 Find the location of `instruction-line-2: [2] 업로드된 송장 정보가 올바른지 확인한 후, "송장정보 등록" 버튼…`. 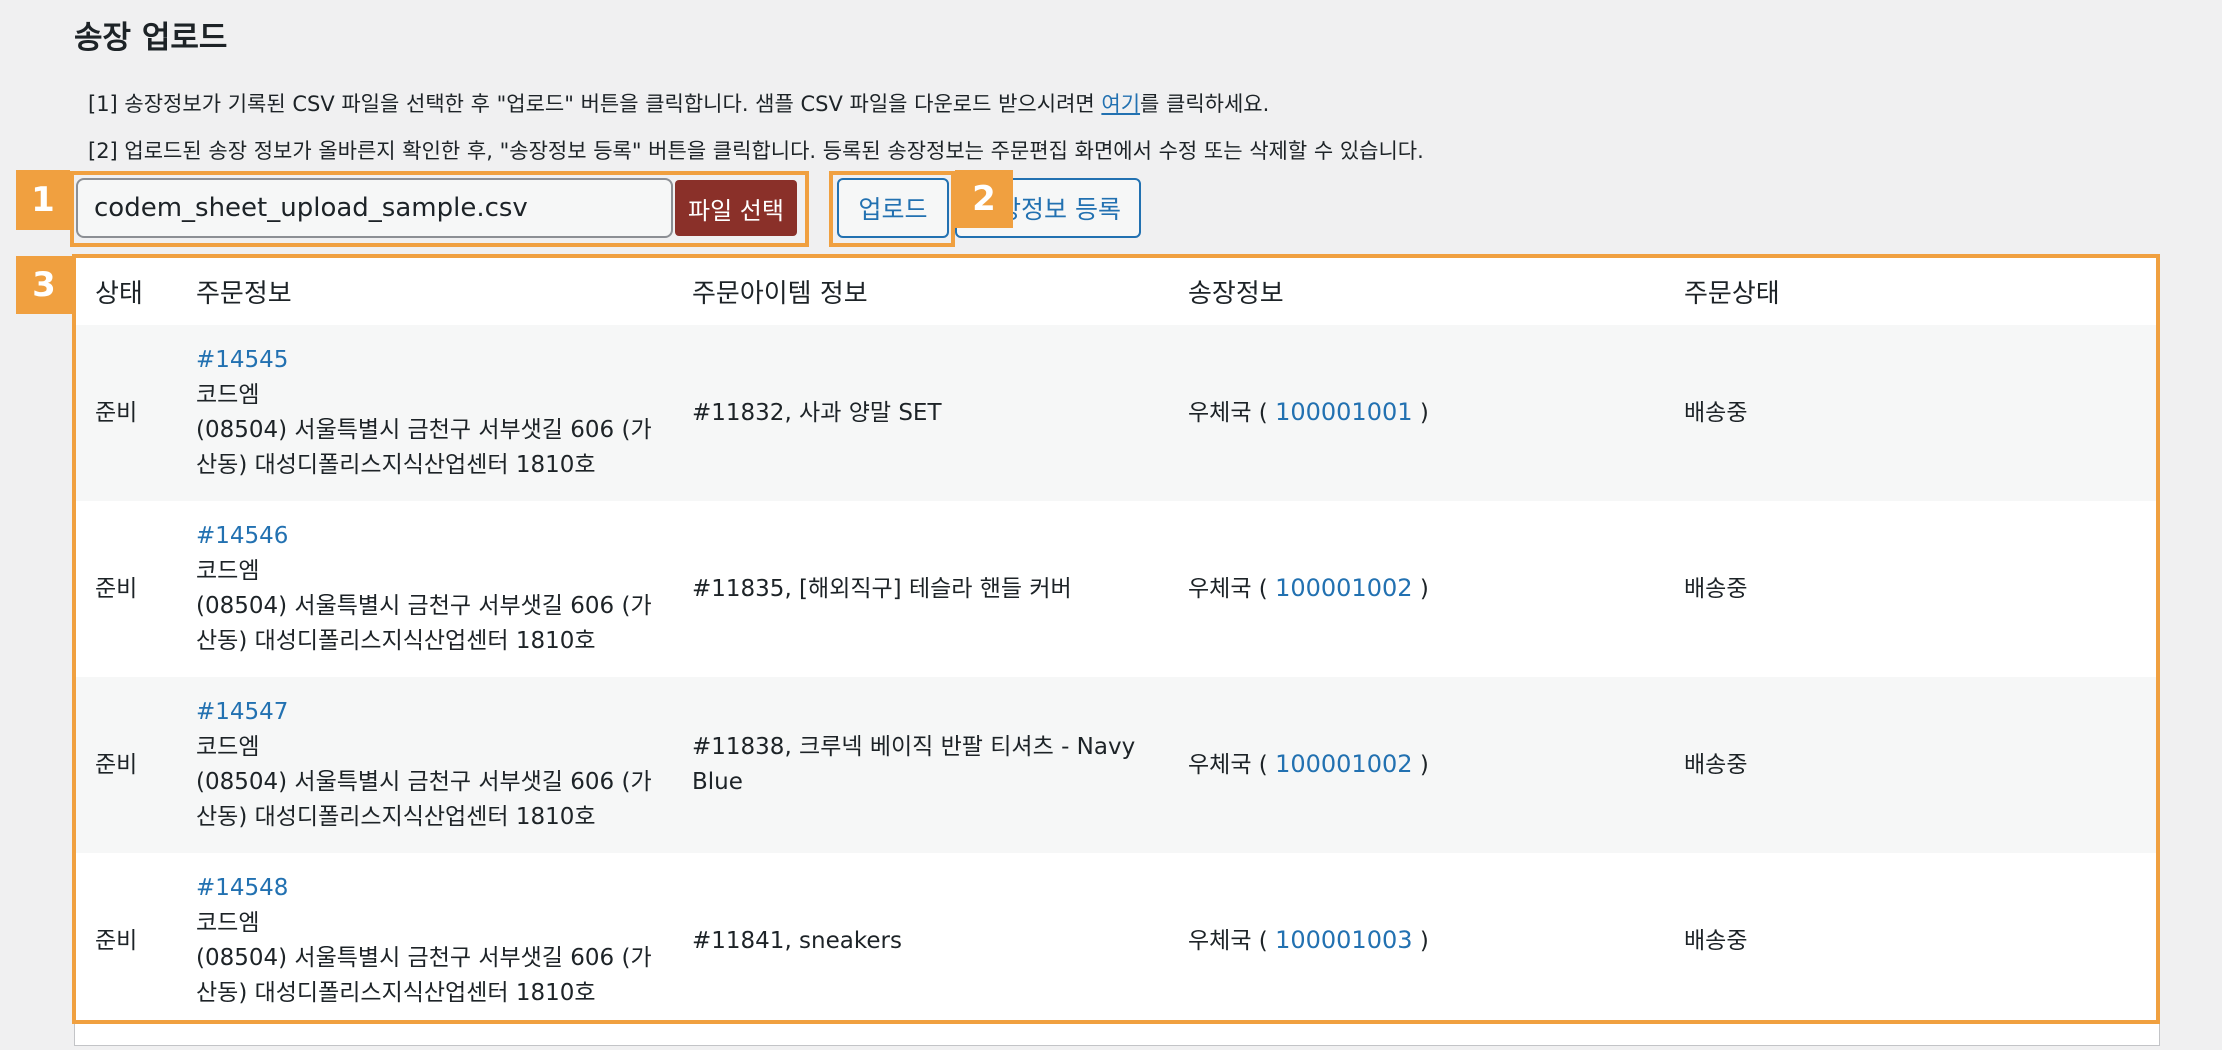

instruction-line-2: [2] 업로드된 송장 정보가 올바른지 확인한 후, "송장정보 등록" 버튼… is located at coordinates (756, 151).